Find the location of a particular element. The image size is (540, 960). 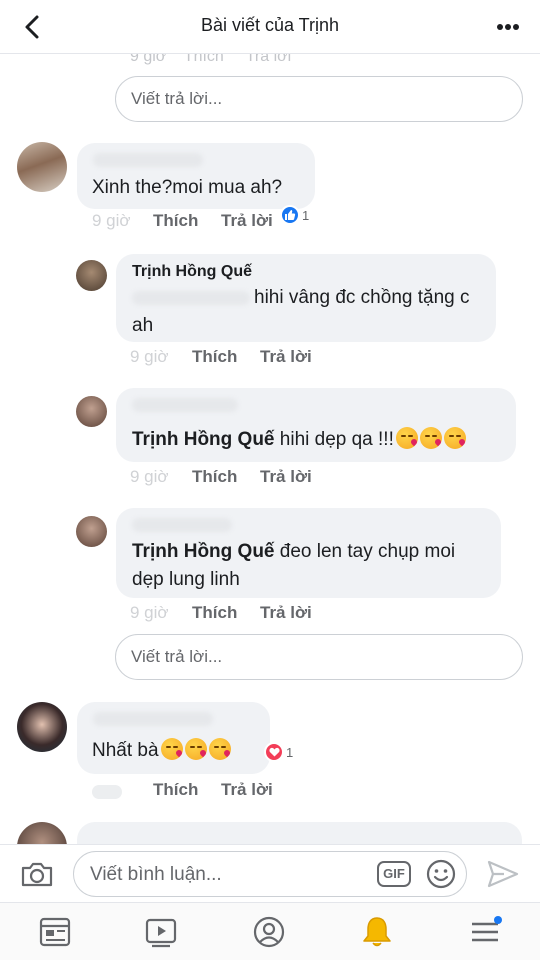

smile-icon is located at coordinates (441, 874).